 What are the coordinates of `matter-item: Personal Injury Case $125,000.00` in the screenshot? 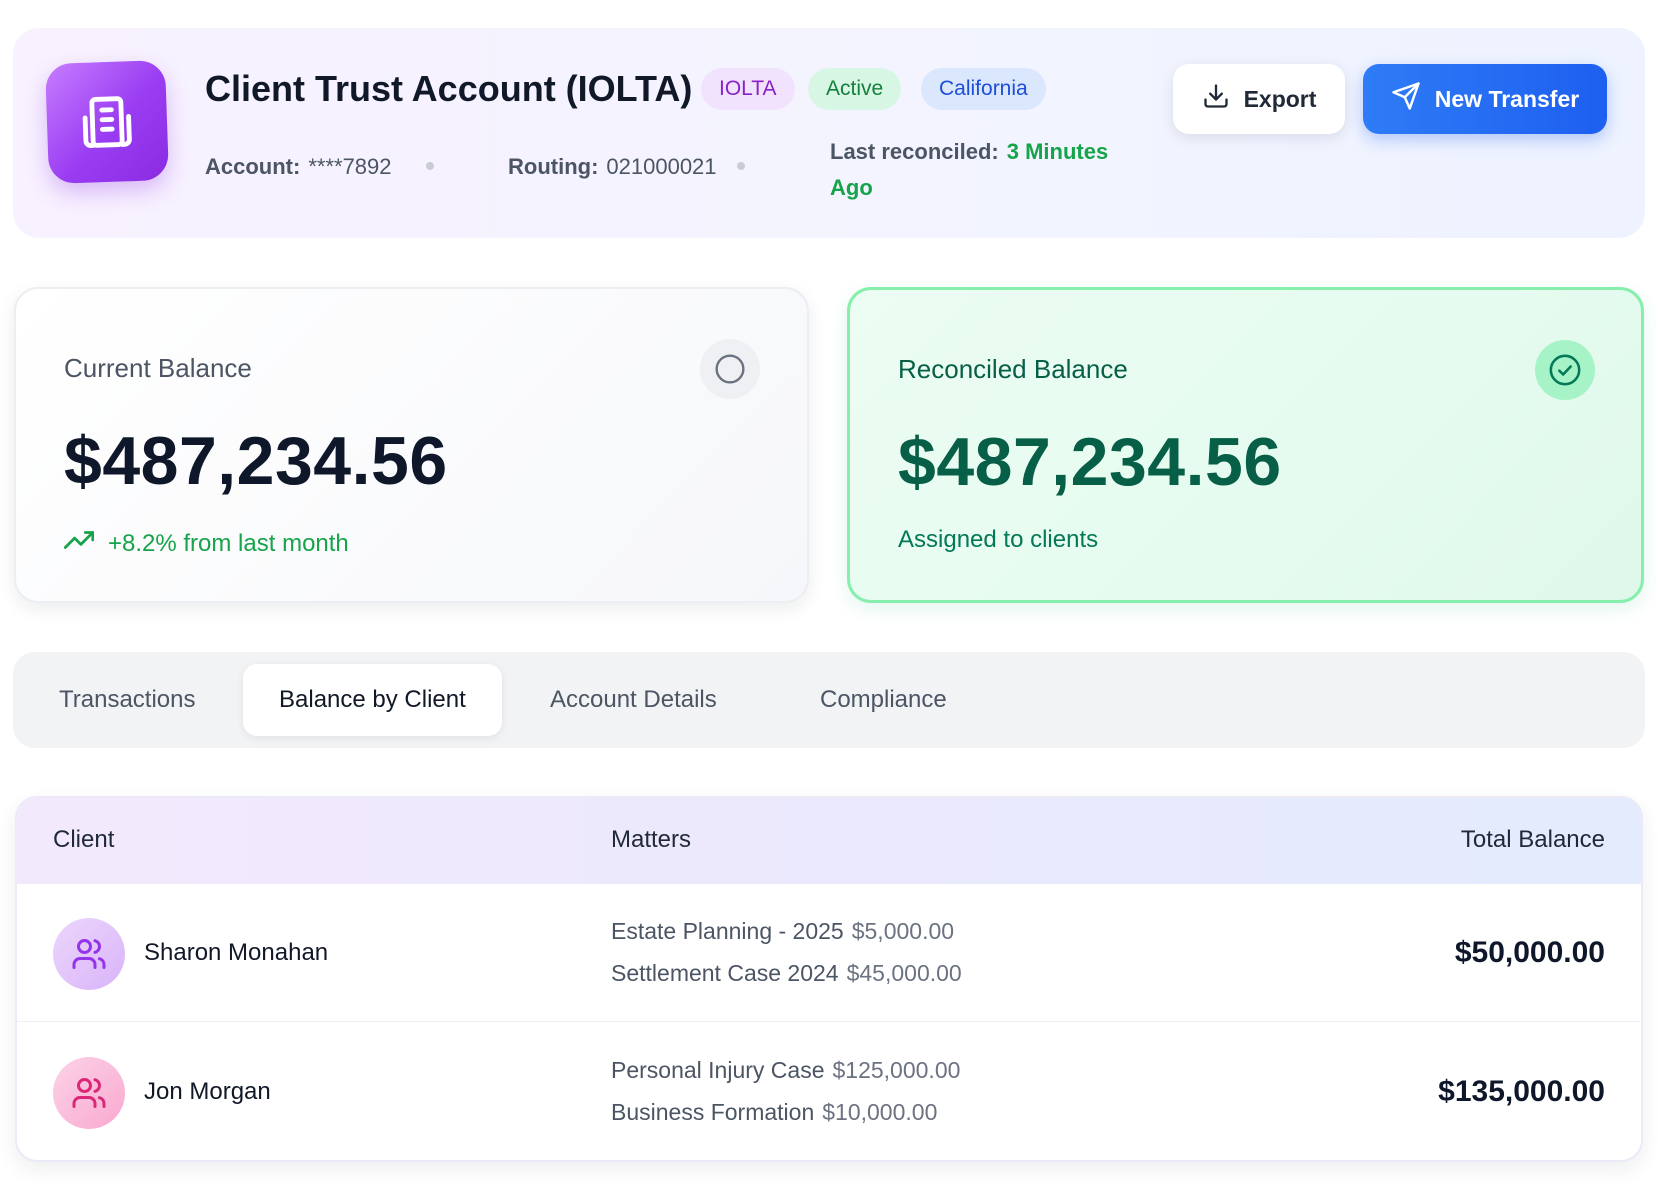 It's located at (785, 1070).